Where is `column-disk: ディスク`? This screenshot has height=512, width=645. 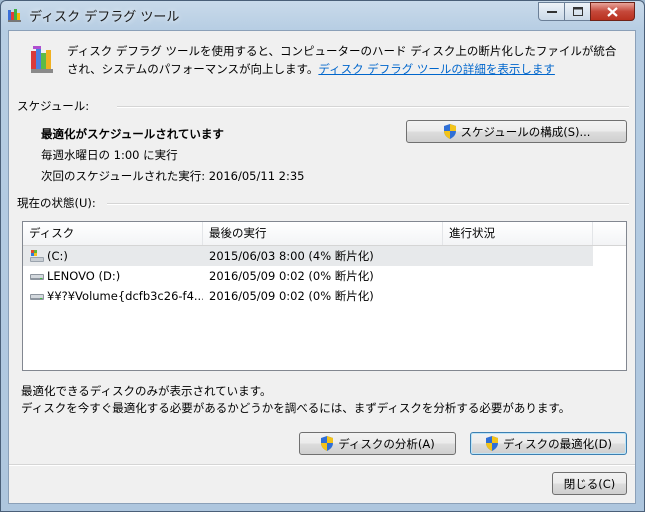 column-disk: ディスク is located at coordinates (113, 233).